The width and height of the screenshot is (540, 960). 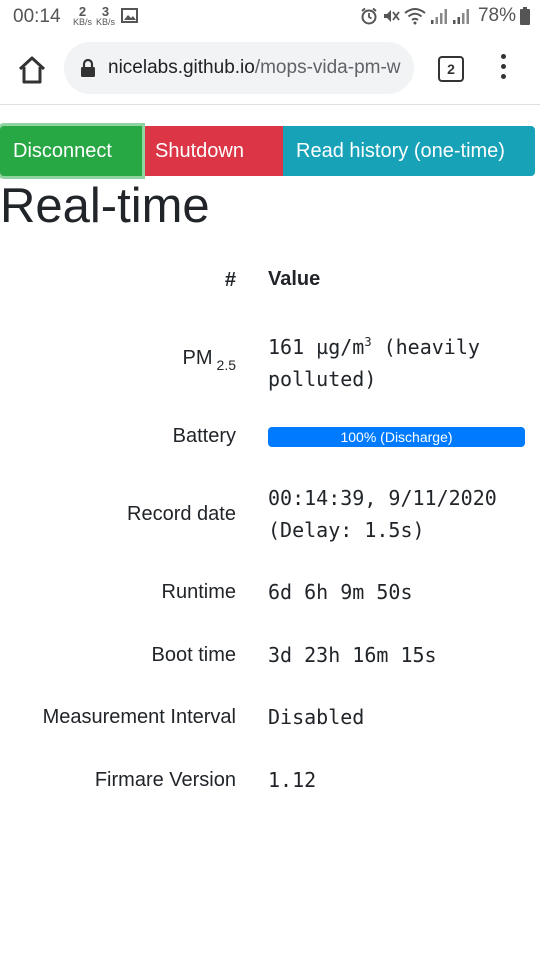 I want to click on pm-value-main: 161 µg/m, so click(x=316, y=347).